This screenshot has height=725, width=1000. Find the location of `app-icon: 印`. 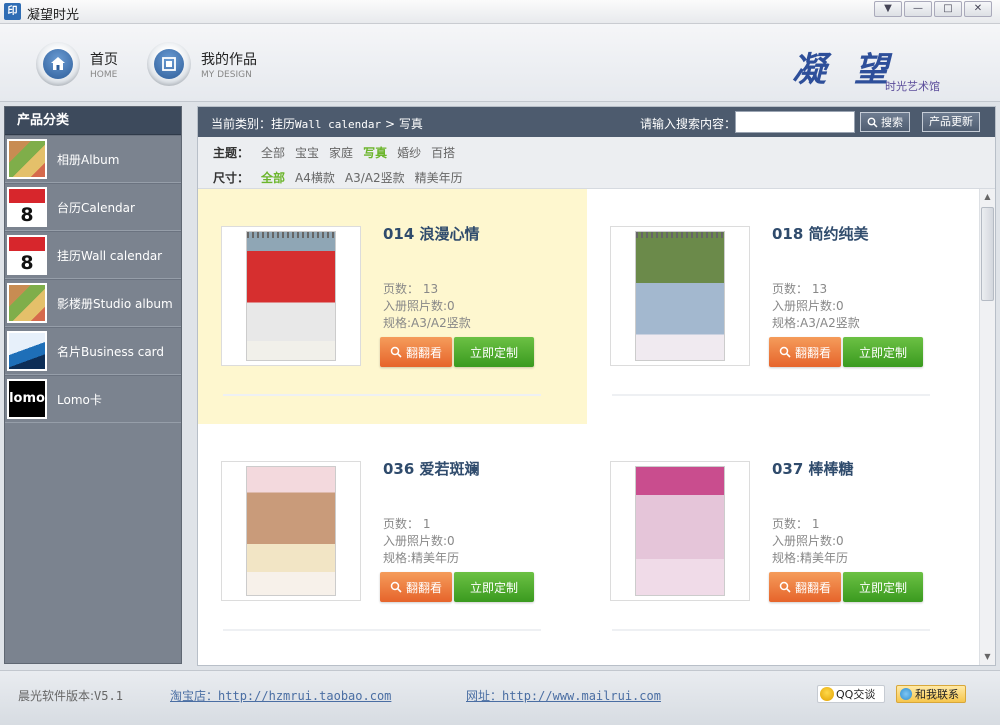

app-icon: 印 is located at coordinates (12, 11).